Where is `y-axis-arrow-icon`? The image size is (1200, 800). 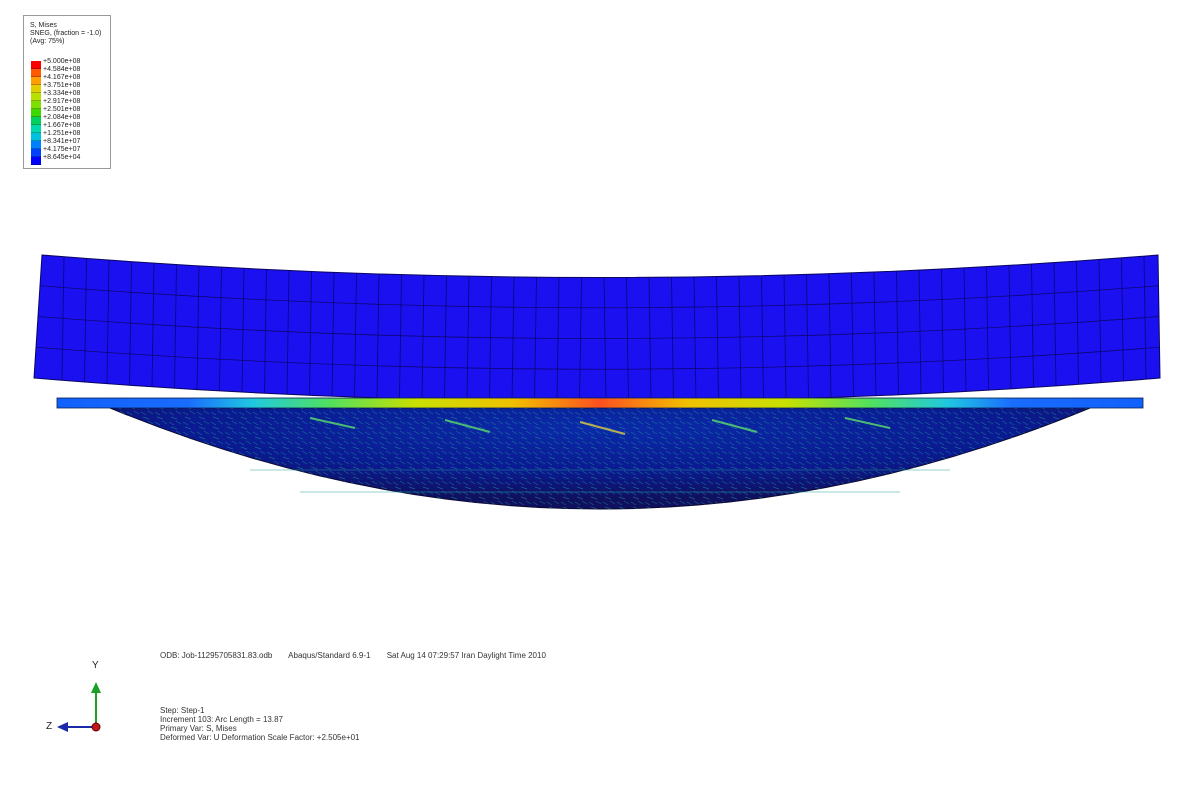 y-axis-arrow-icon is located at coordinates (96, 687).